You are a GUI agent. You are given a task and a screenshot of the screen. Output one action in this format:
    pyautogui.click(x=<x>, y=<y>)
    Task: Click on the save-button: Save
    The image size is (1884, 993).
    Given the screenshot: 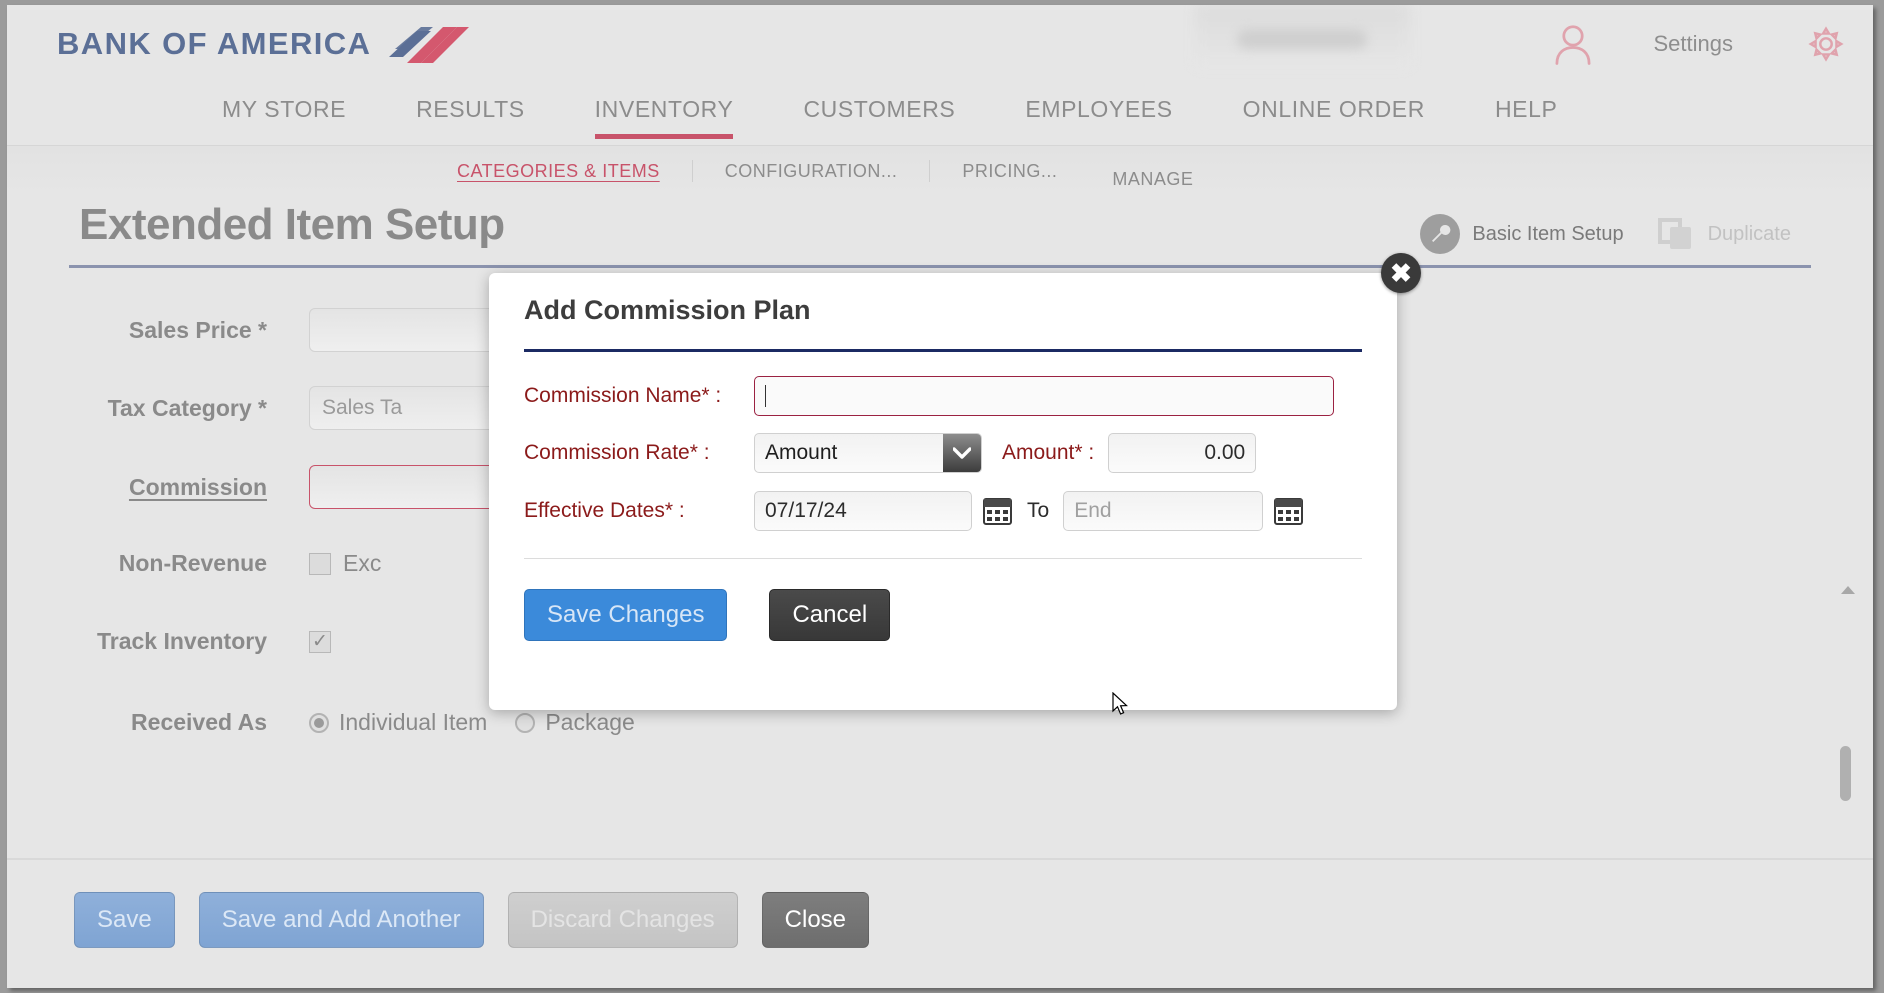 What is the action you would take?
    pyautogui.click(x=124, y=920)
    